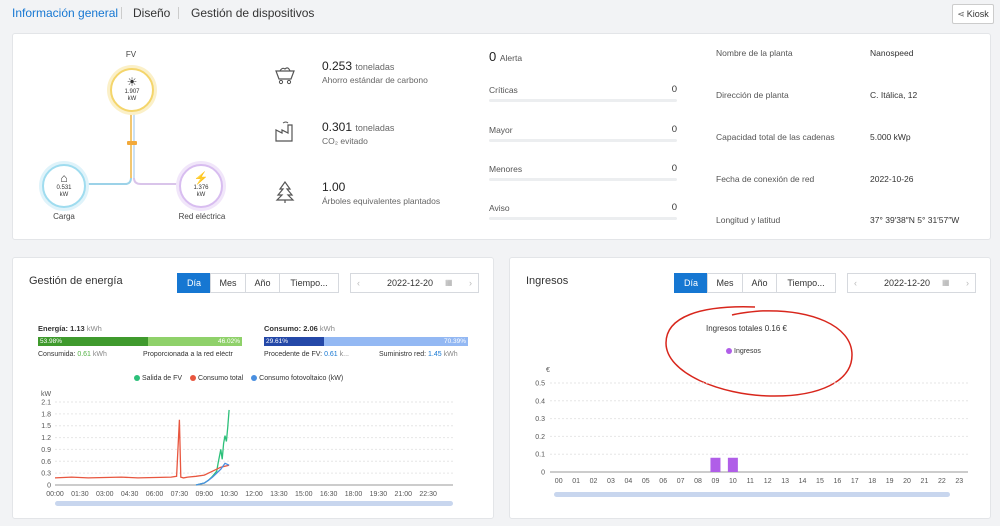 This screenshot has width=1000, height=526. I want to click on income-bar, so click(715, 464).